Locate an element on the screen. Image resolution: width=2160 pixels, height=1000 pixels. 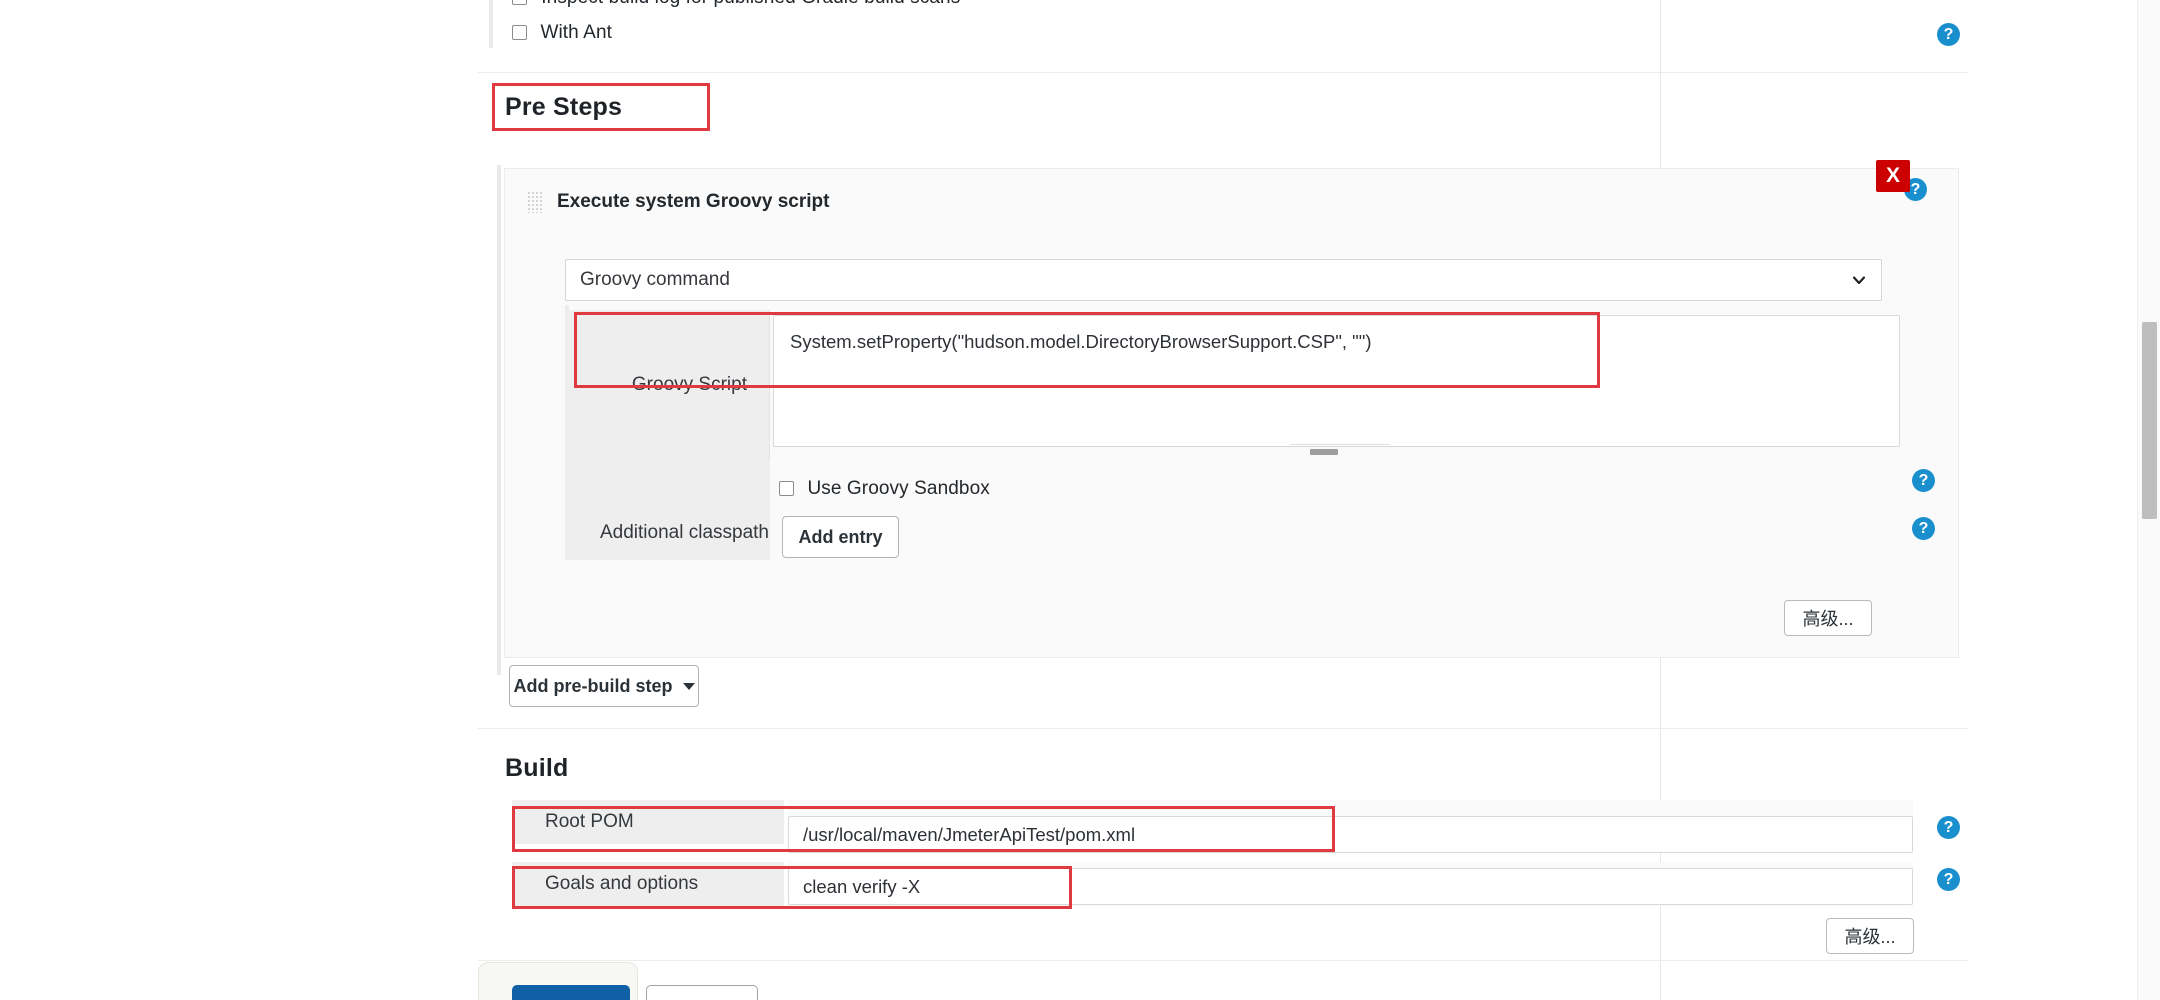
goals-input: clean verify -X is located at coordinates (1350, 886).